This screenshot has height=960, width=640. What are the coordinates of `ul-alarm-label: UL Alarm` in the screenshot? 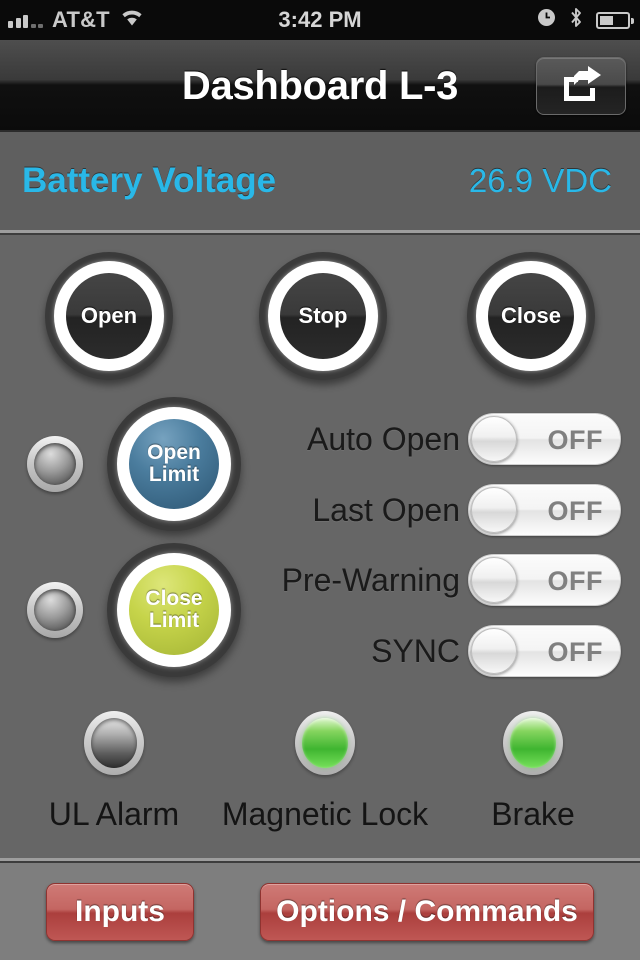 It's located at (114, 814).